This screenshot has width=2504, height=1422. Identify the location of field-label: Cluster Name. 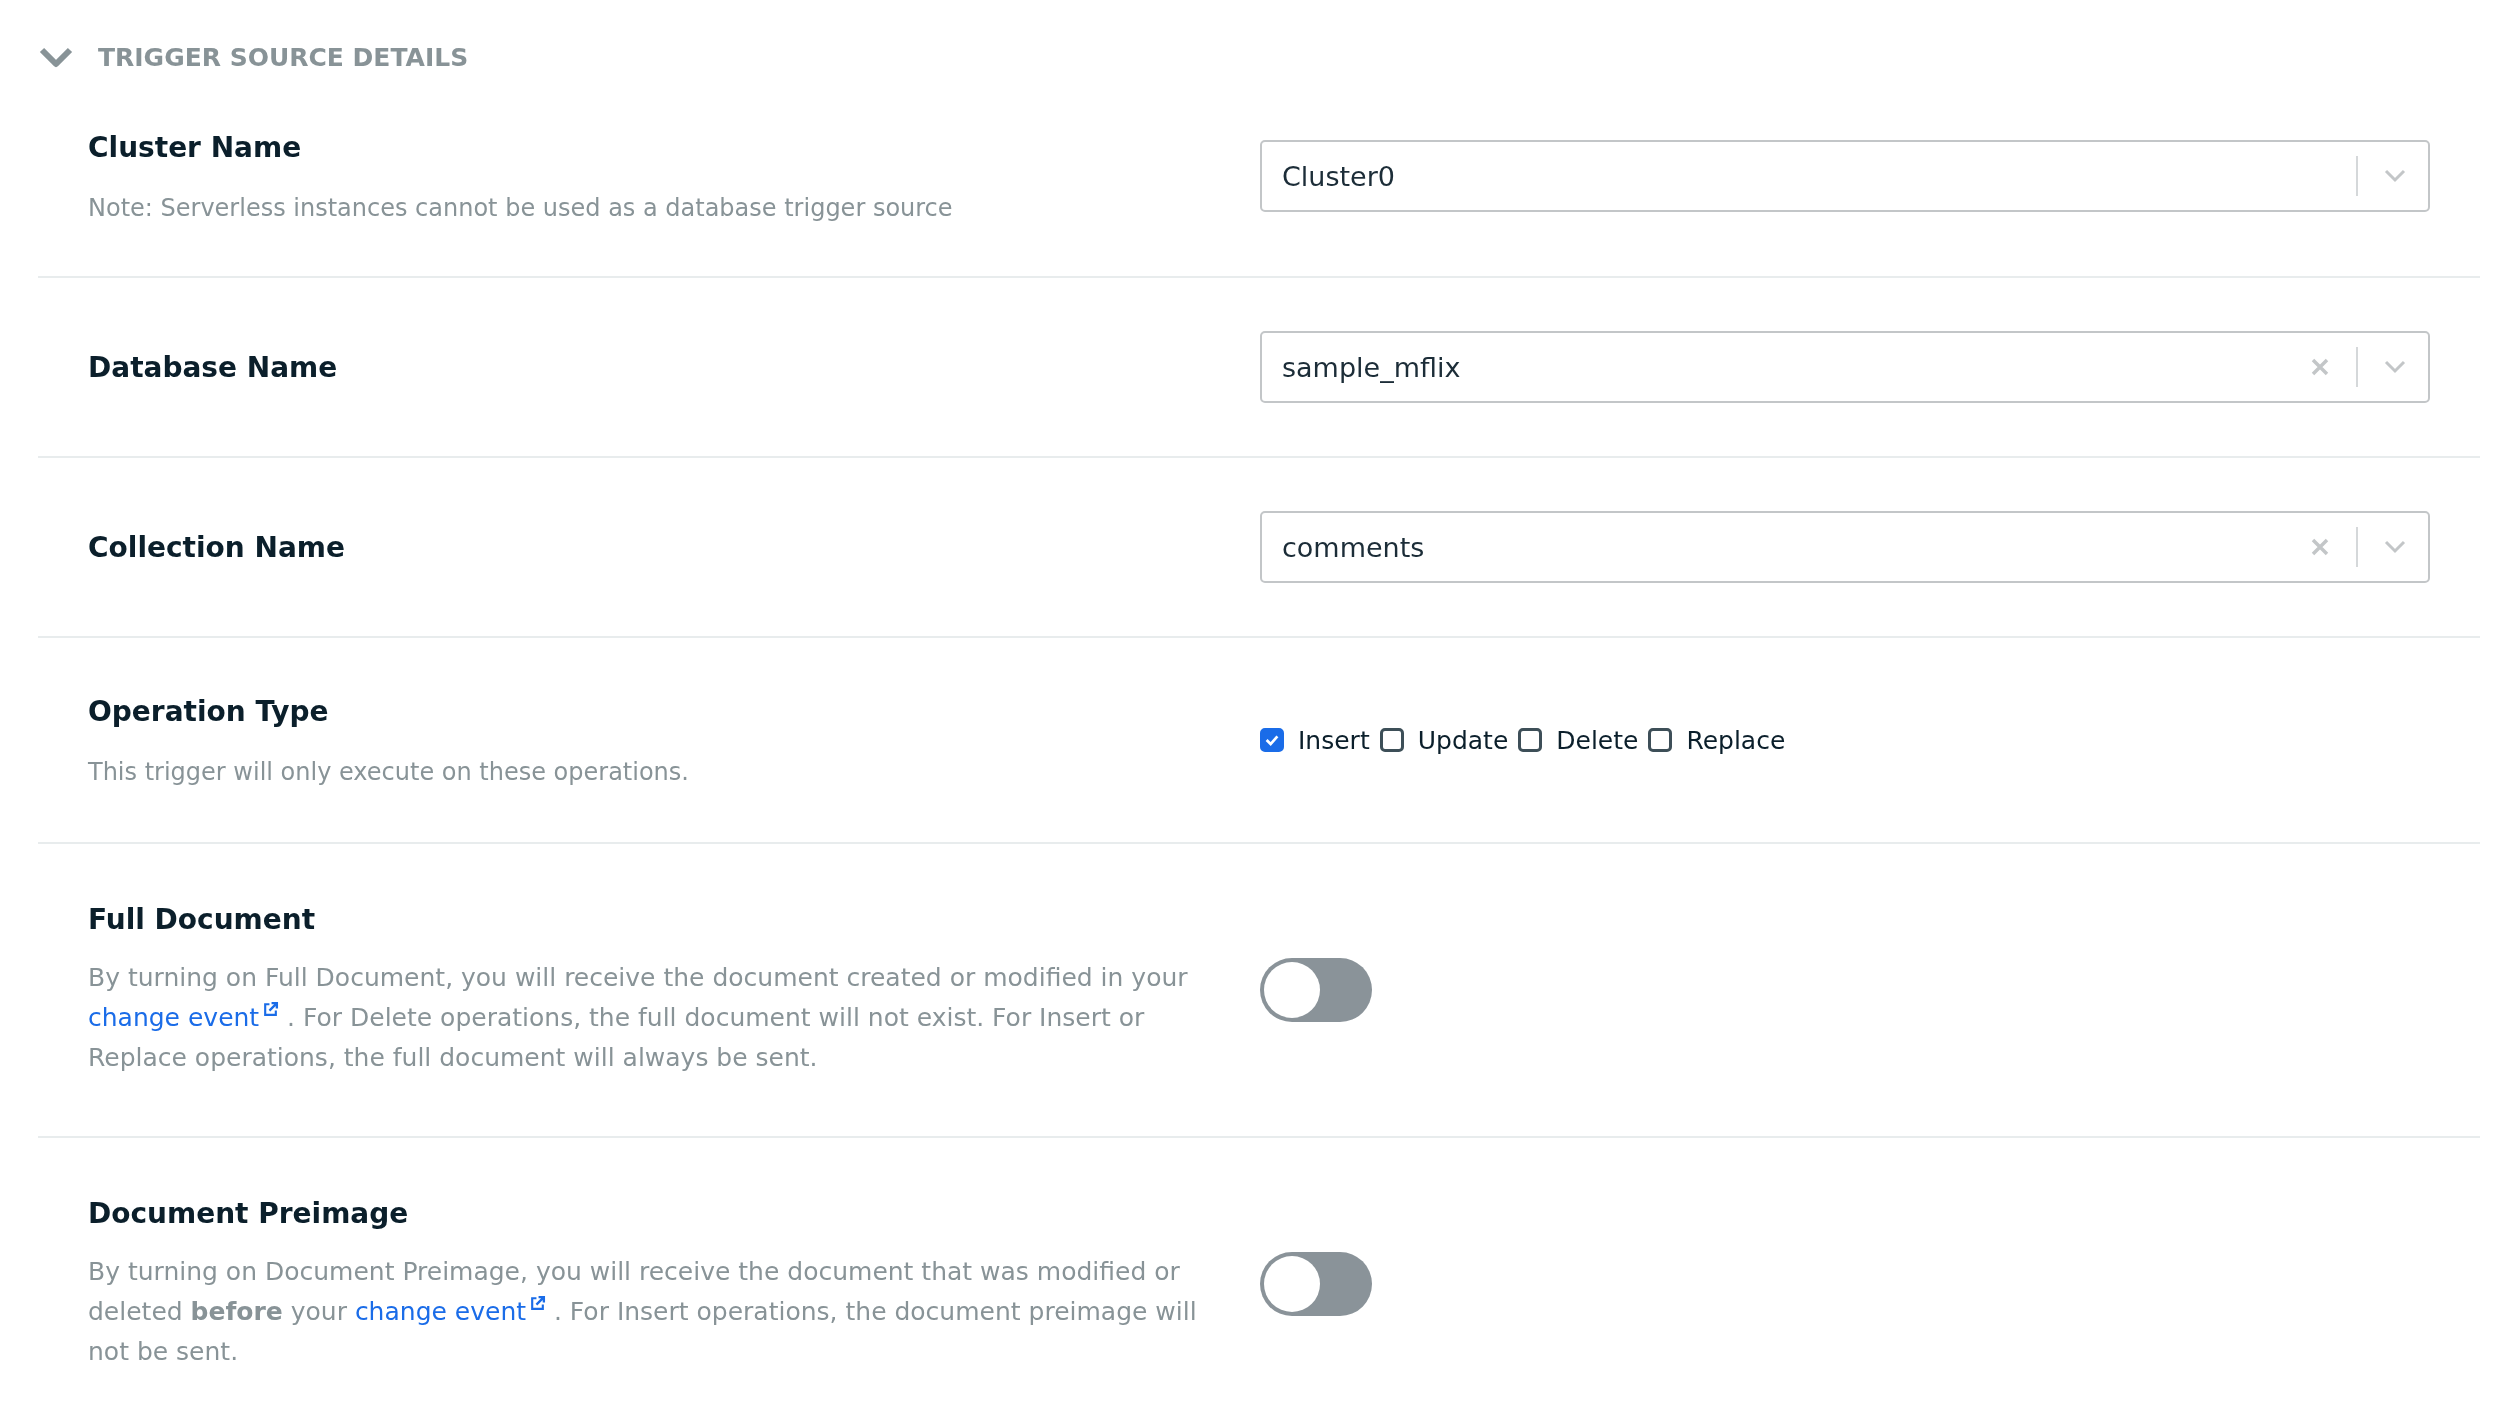
(195, 147).